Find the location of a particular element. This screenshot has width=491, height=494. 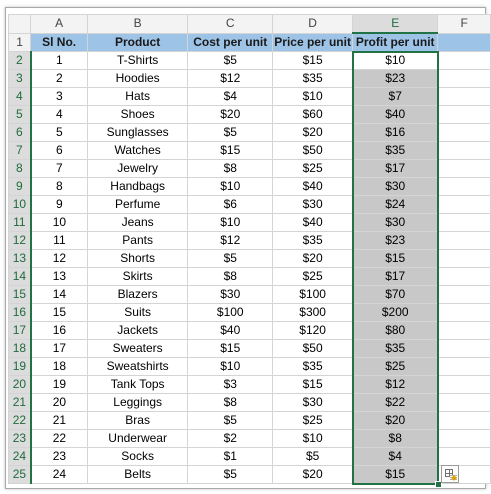

cell-product: Sweatshirts is located at coordinates (138, 366).